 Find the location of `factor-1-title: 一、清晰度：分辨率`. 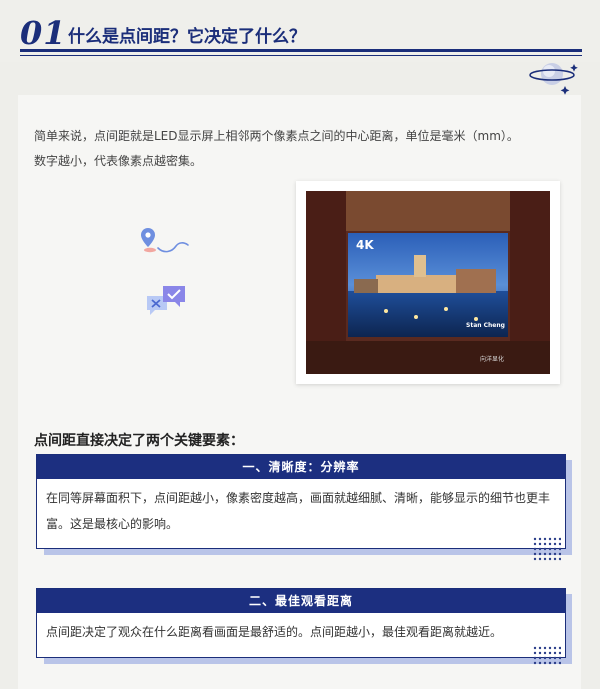

factor-1-title: 一、清晰度：分辨率 is located at coordinates (301, 467).